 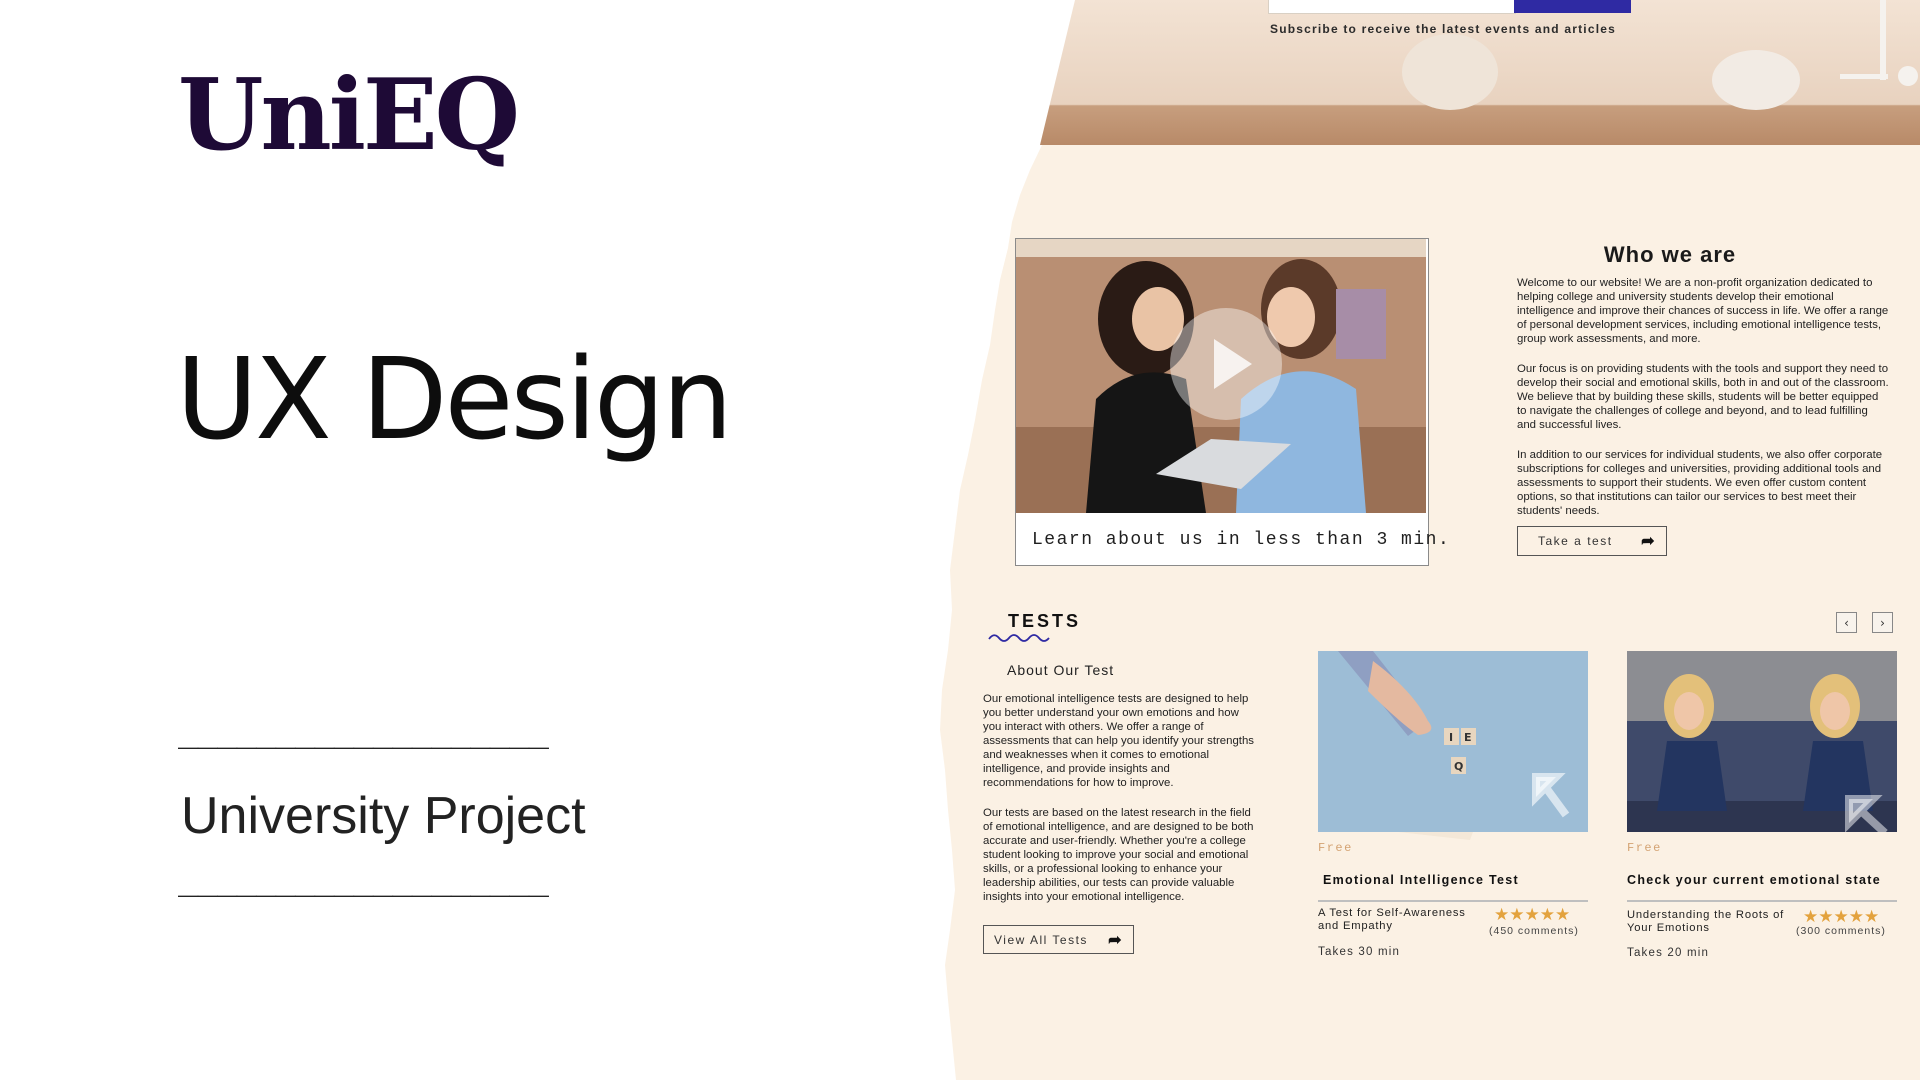 What do you see at coordinates (1468, 737) in the screenshot?
I see `tile-letter: E` at bounding box center [1468, 737].